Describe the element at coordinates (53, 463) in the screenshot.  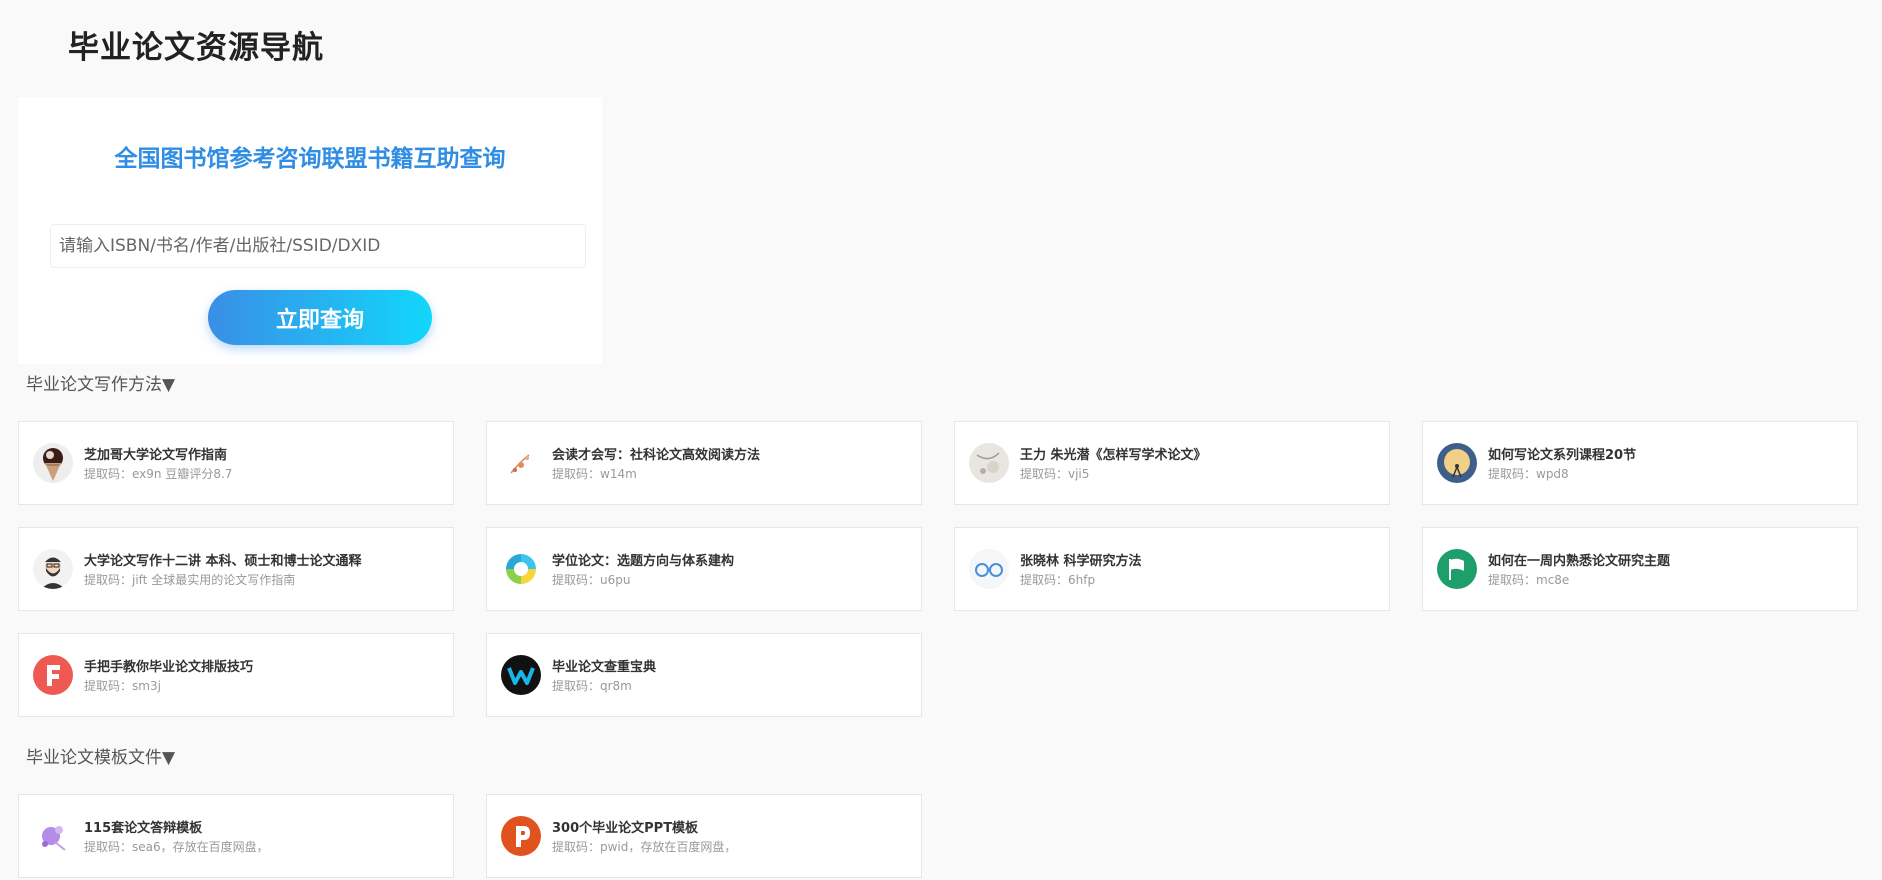
I see `ice-cream-avatar-icon` at that location.